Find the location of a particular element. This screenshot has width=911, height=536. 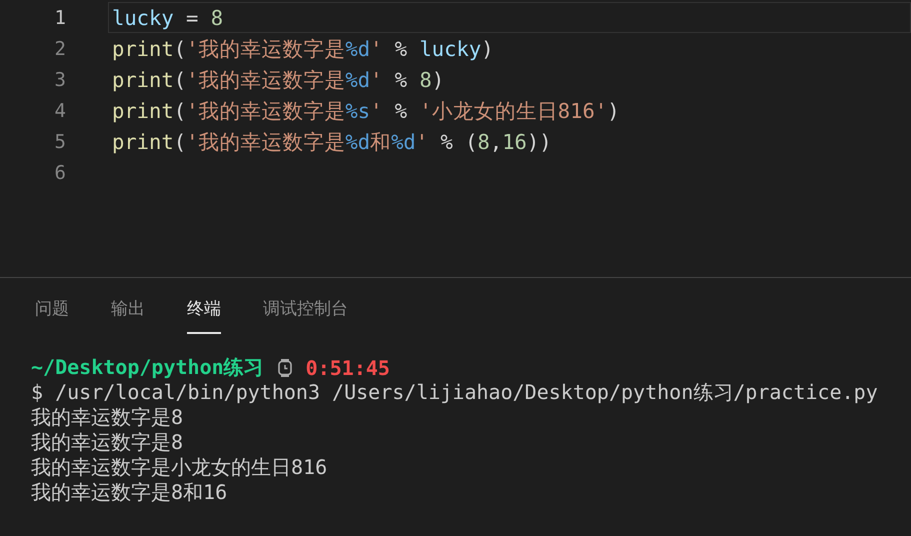

terminal-line: $ /usr/local/bin/python3 /Users/lijiahao/Desktop/python练习/practice.py is located at coordinates (455, 392).